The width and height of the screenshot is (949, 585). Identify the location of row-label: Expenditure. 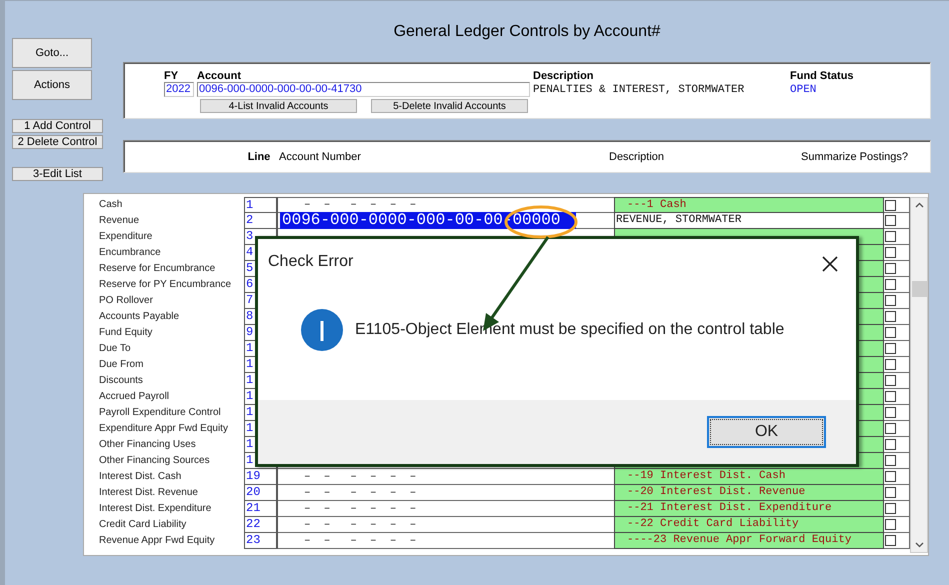
(126, 237).